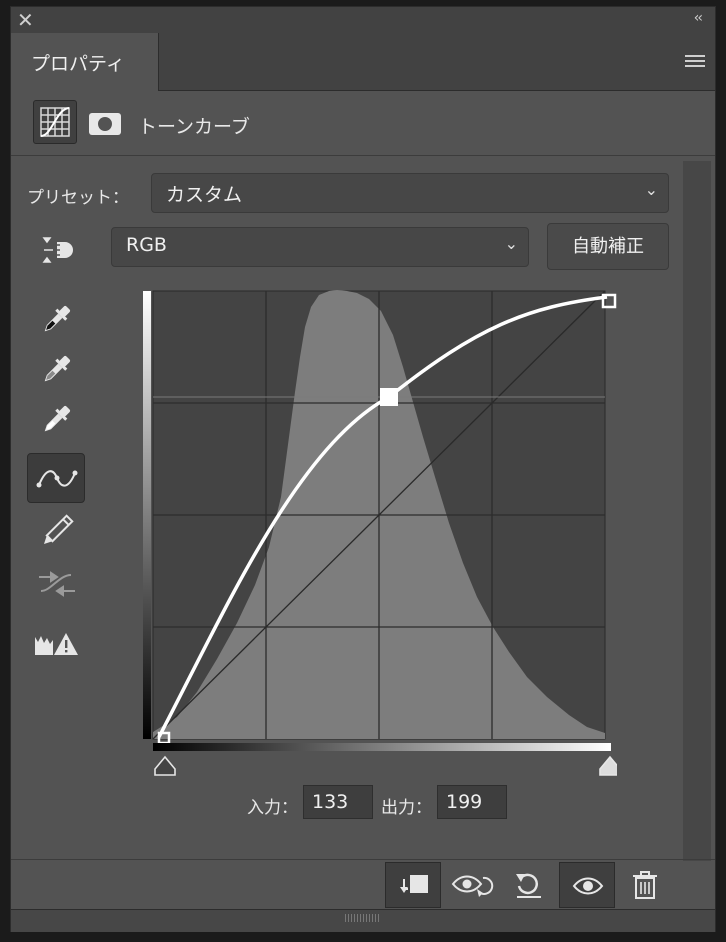  I want to click on preset-value: カスタム, so click(204, 195).